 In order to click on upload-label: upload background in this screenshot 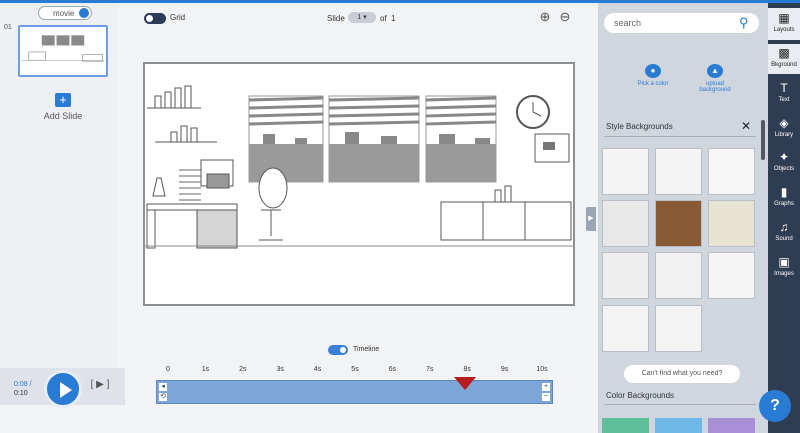, I will do `click(715, 87)`.